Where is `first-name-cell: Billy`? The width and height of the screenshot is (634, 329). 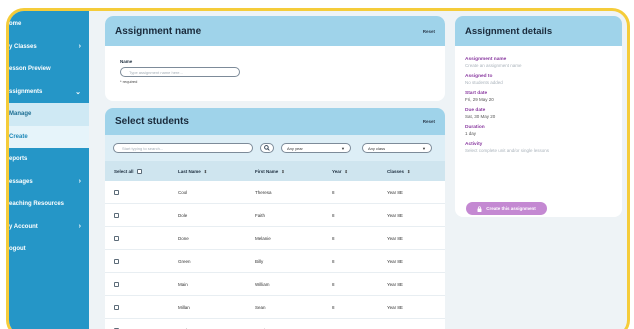
first-name-cell: Billy is located at coordinates (259, 261).